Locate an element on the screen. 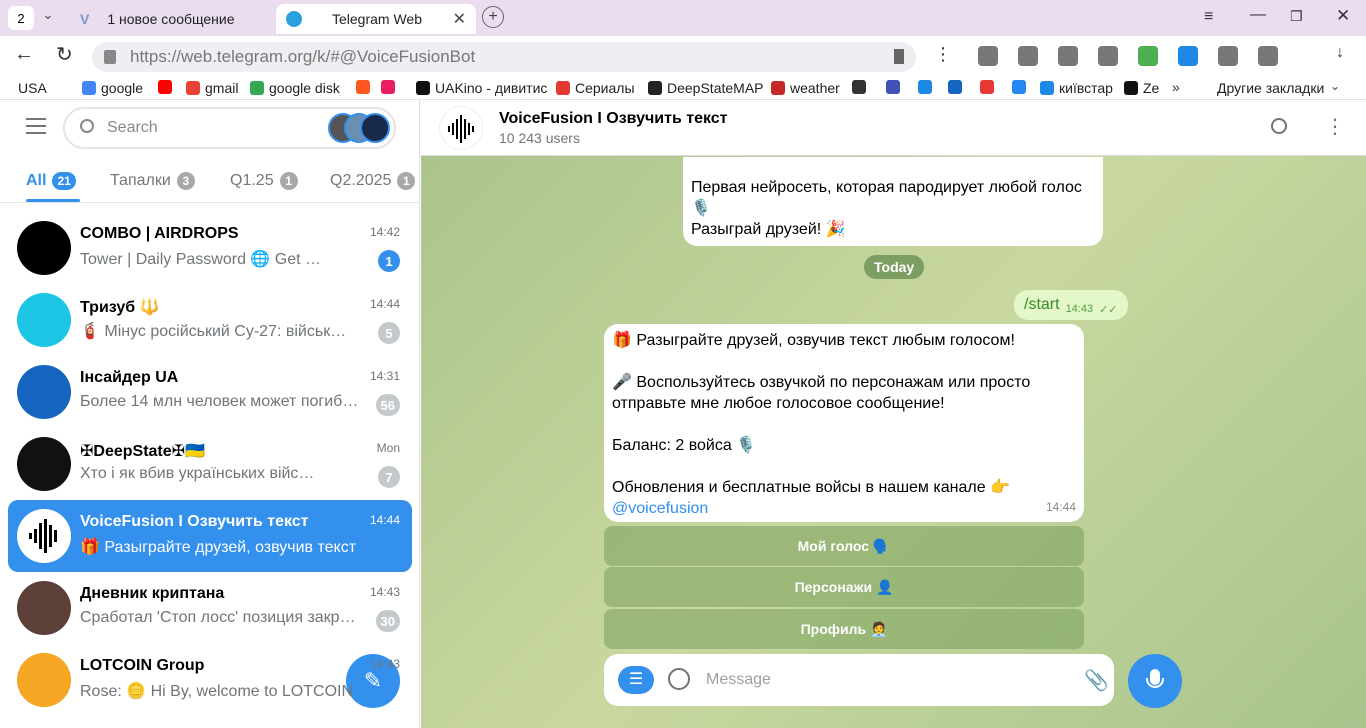 The image size is (1366, 728). bracket-extension-icon is located at coordinates (1228, 56).